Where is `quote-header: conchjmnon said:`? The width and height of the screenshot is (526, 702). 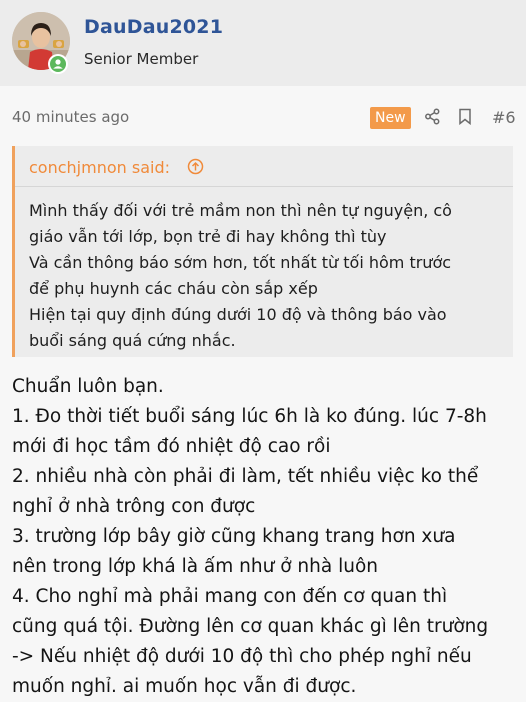 quote-header: conchjmnon said: is located at coordinates (264, 166).